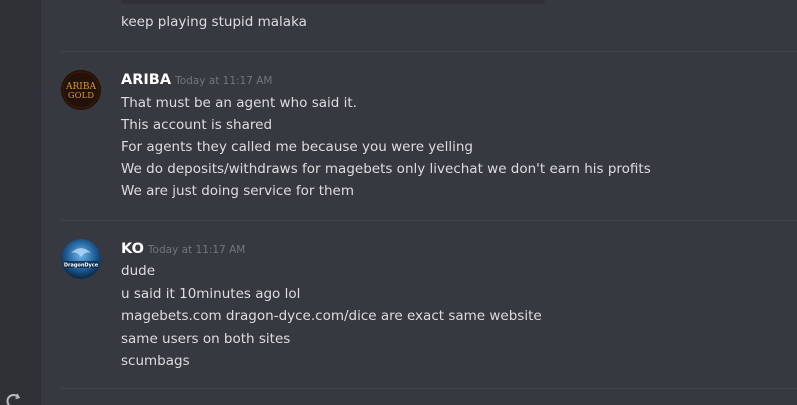  Describe the element at coordinates (238, 191) in the screenshot. I see `message-text: We are just doing service for them` at that location.